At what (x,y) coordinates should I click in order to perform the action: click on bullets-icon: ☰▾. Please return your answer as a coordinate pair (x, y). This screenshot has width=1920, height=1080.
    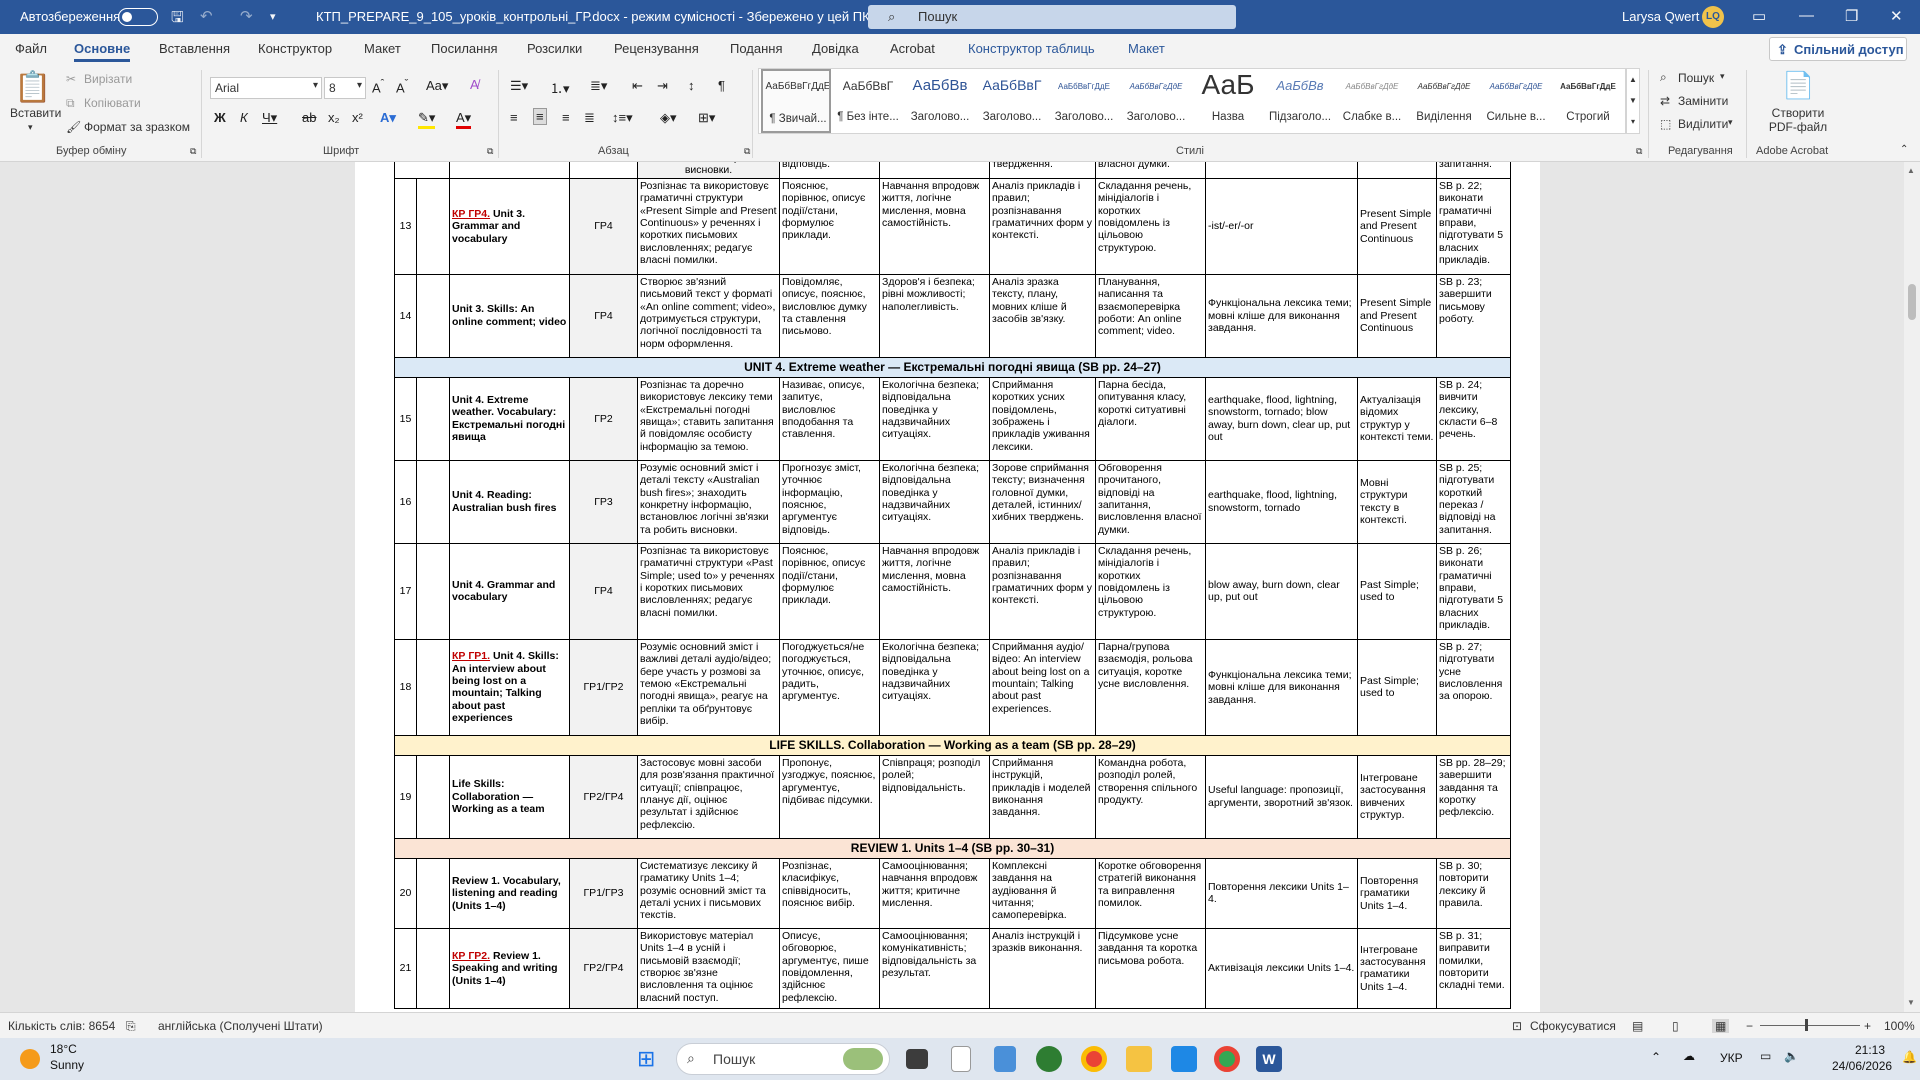
    Looking at the image, I should click on (519, 86).